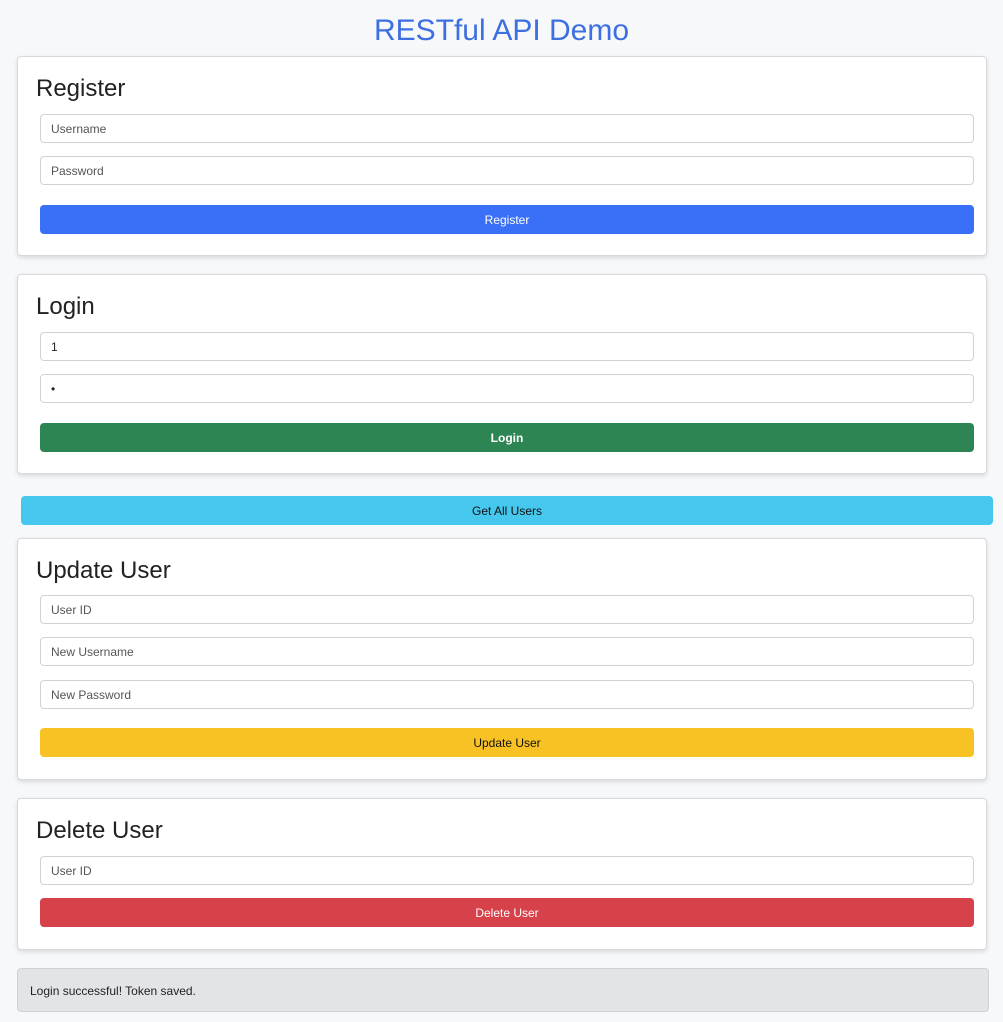  I want to click on delete-user-heading: Delete User, so click(99, 830).